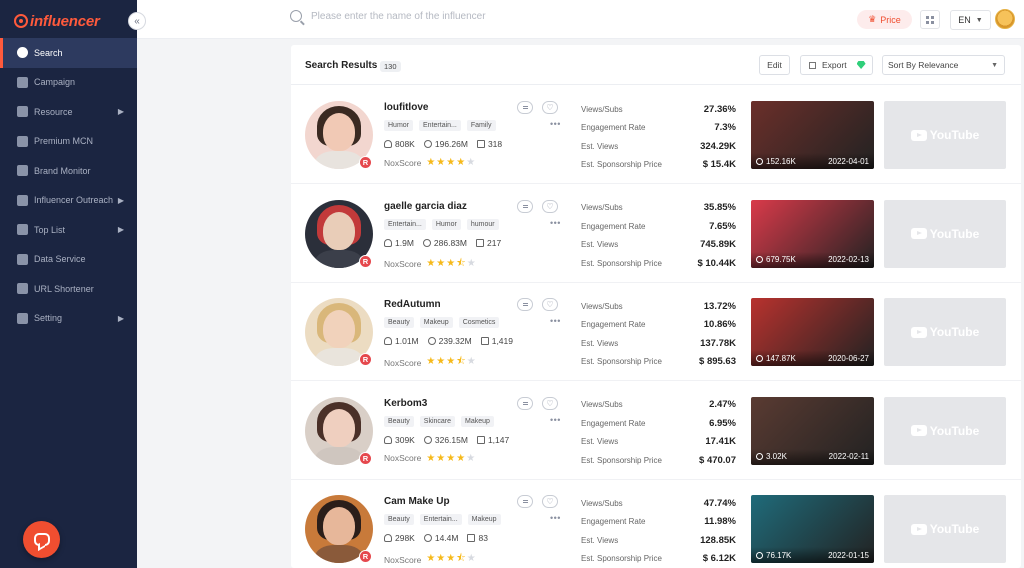  I want to click on chat-support-button, so click(41, 539).